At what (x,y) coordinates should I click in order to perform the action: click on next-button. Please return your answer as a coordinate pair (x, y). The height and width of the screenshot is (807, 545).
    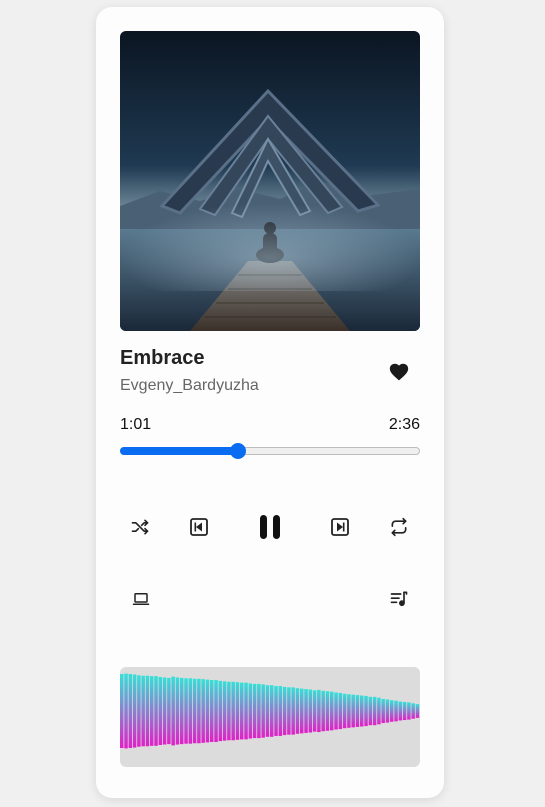
    Looking at the image, I should click on (340, 527).